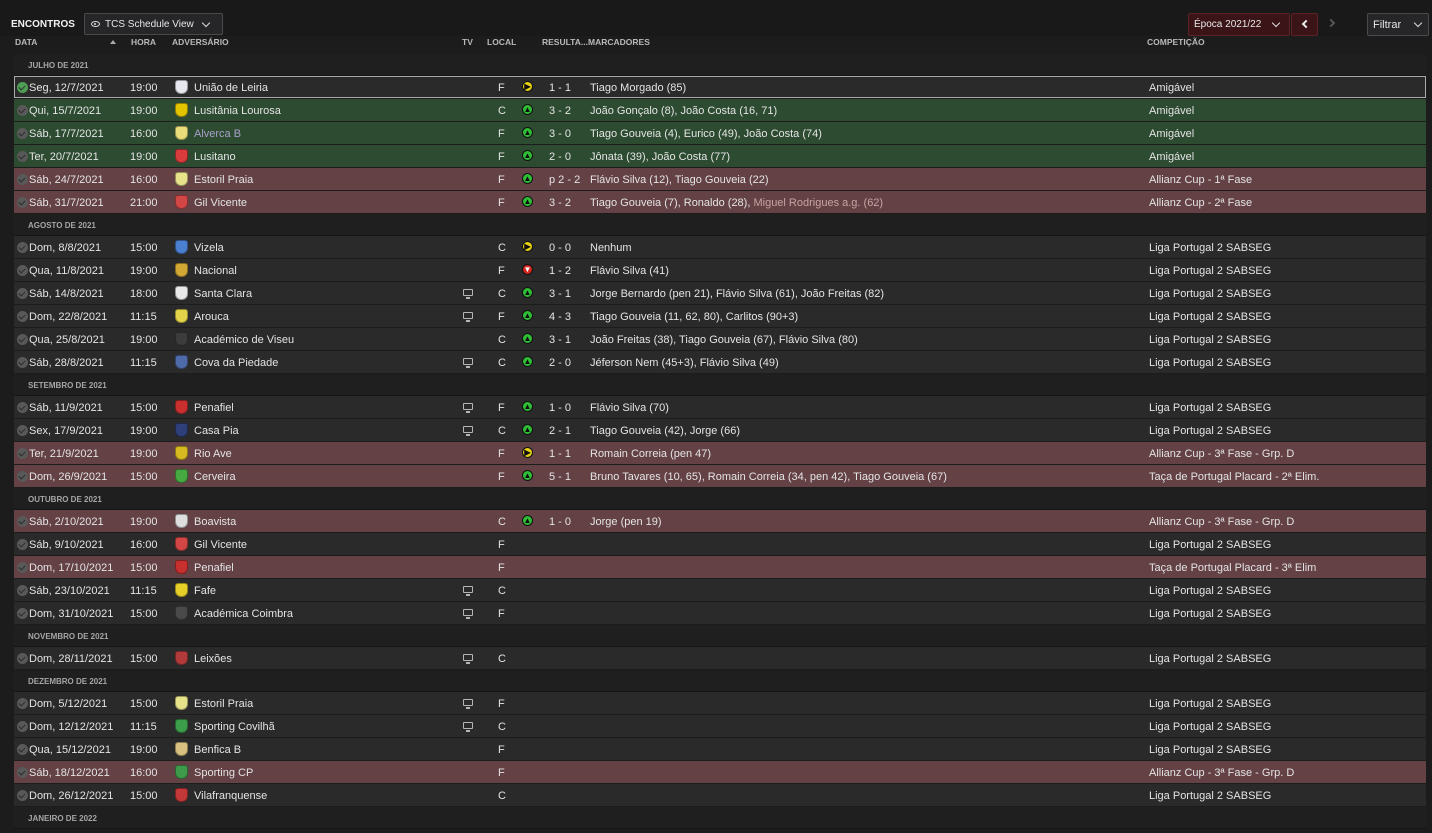  What do you see at coordinates (237, 111) in the screenshot?
I see `opponent-link: Lusitânia Lourosa` at bounding box center [237, 111].